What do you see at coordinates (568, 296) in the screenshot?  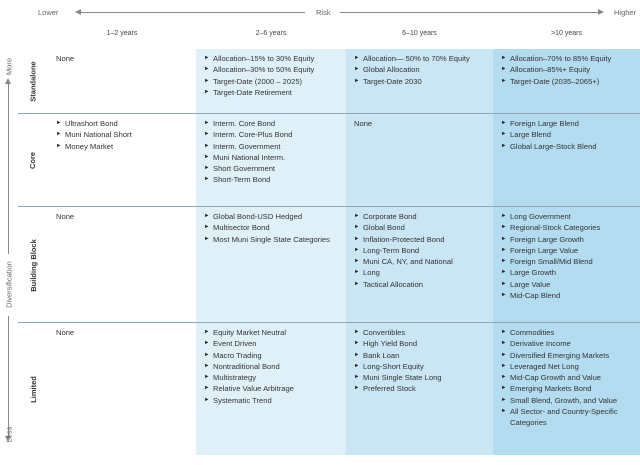 I see `category-item: Mid-Cap Blend` at bounding box center [568, 296].